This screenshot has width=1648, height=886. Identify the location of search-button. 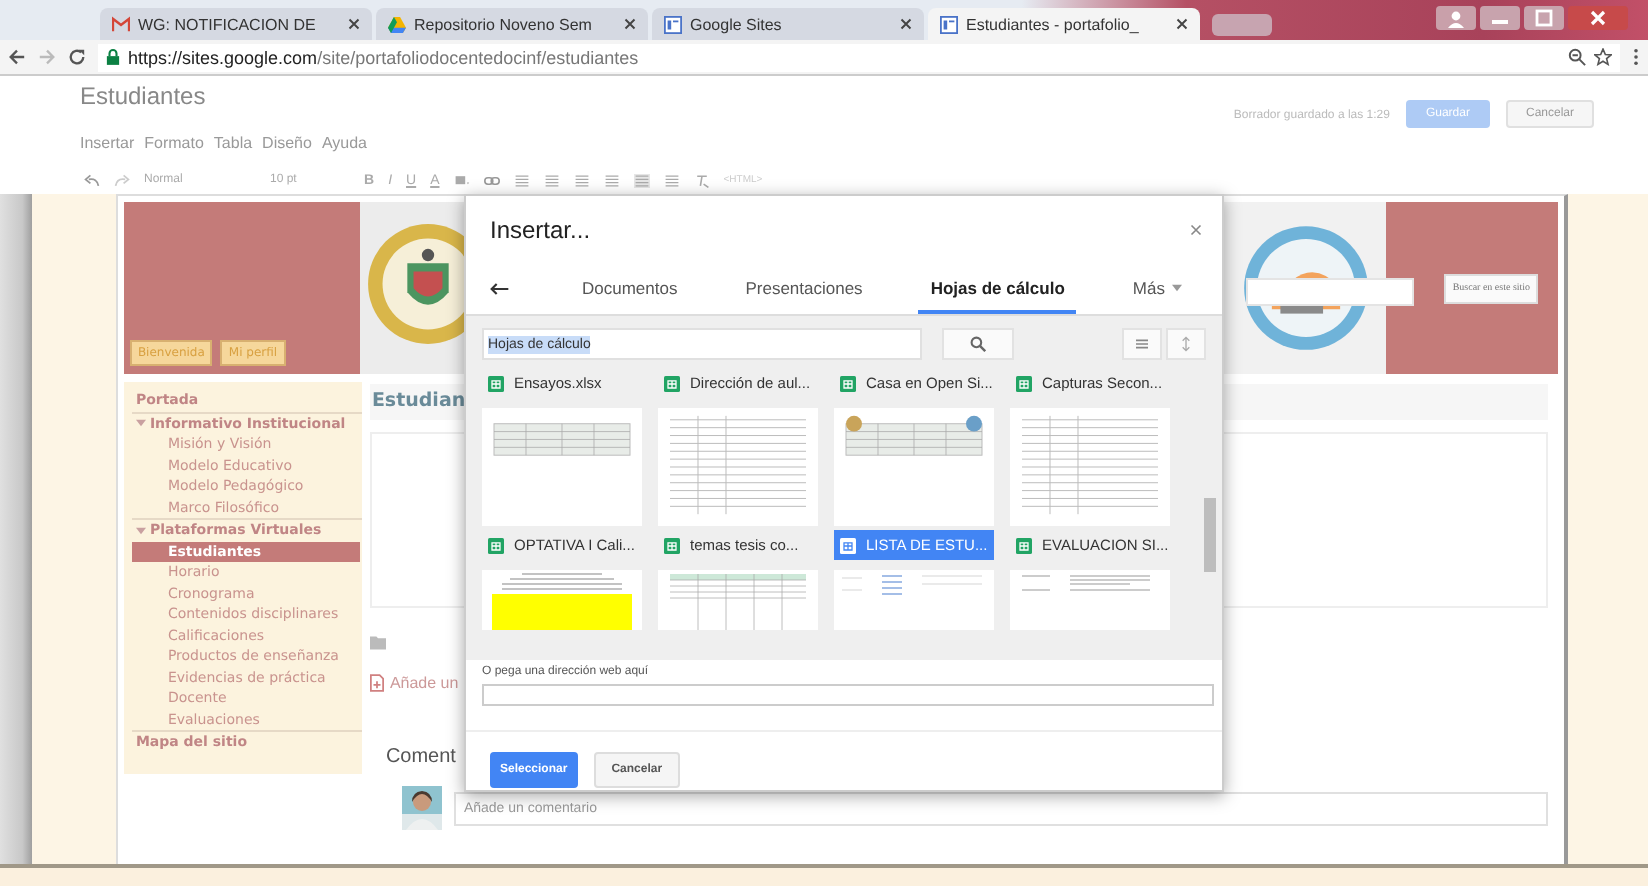
(978, 344).